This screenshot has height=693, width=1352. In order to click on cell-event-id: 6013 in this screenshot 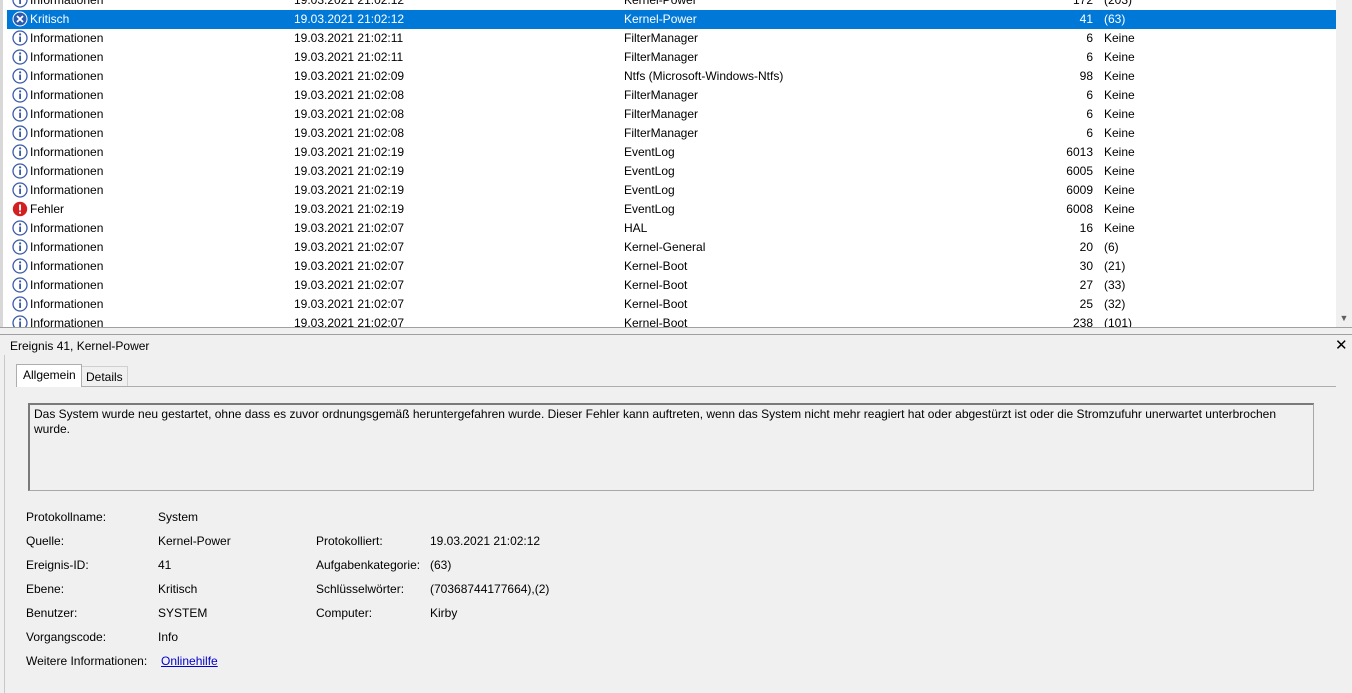, I will do `click(1079, 152)`.